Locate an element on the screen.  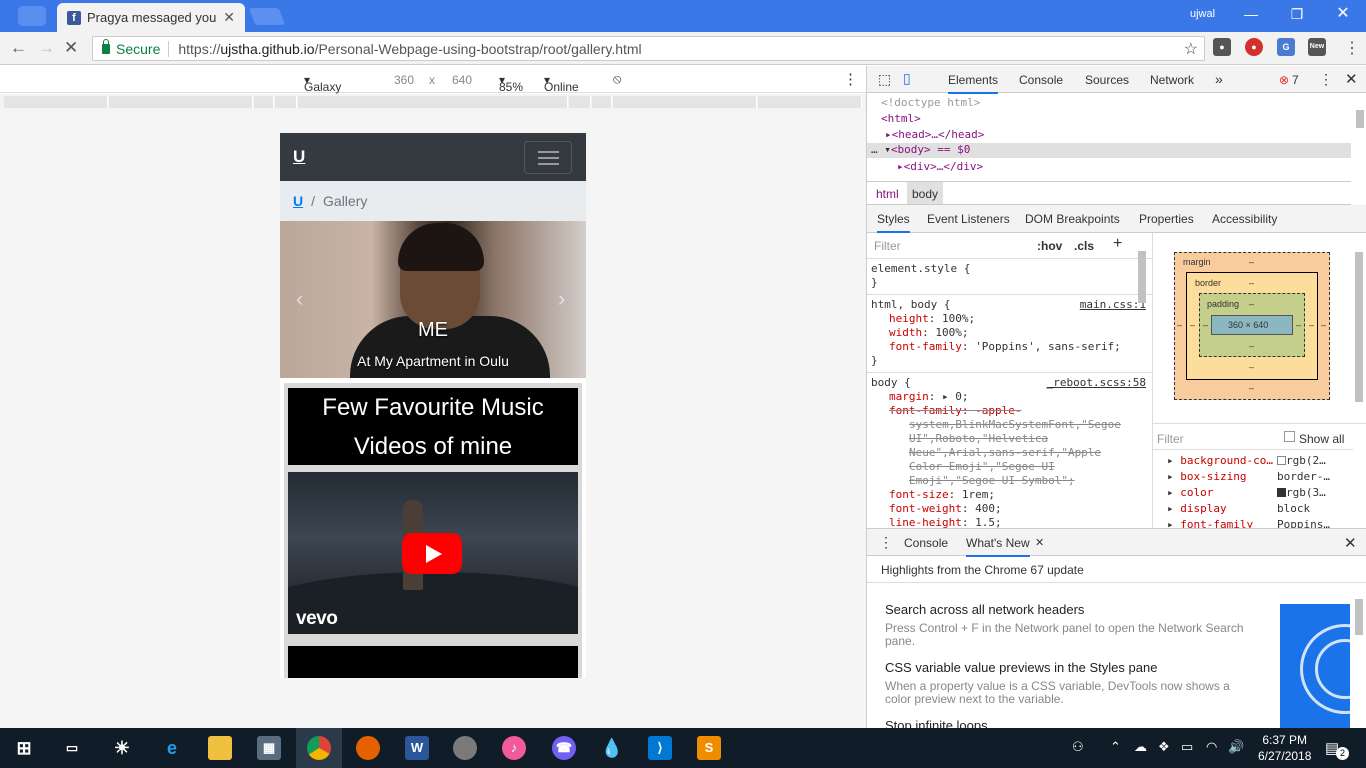
battery-icon: ▭ is located at coordinates (1187, 747).